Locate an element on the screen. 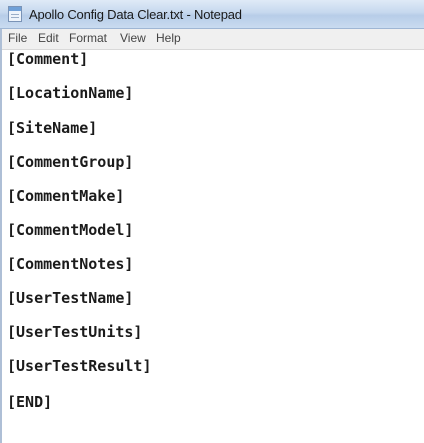  text-line: [LocationName] is located at coordinates (70, 93).